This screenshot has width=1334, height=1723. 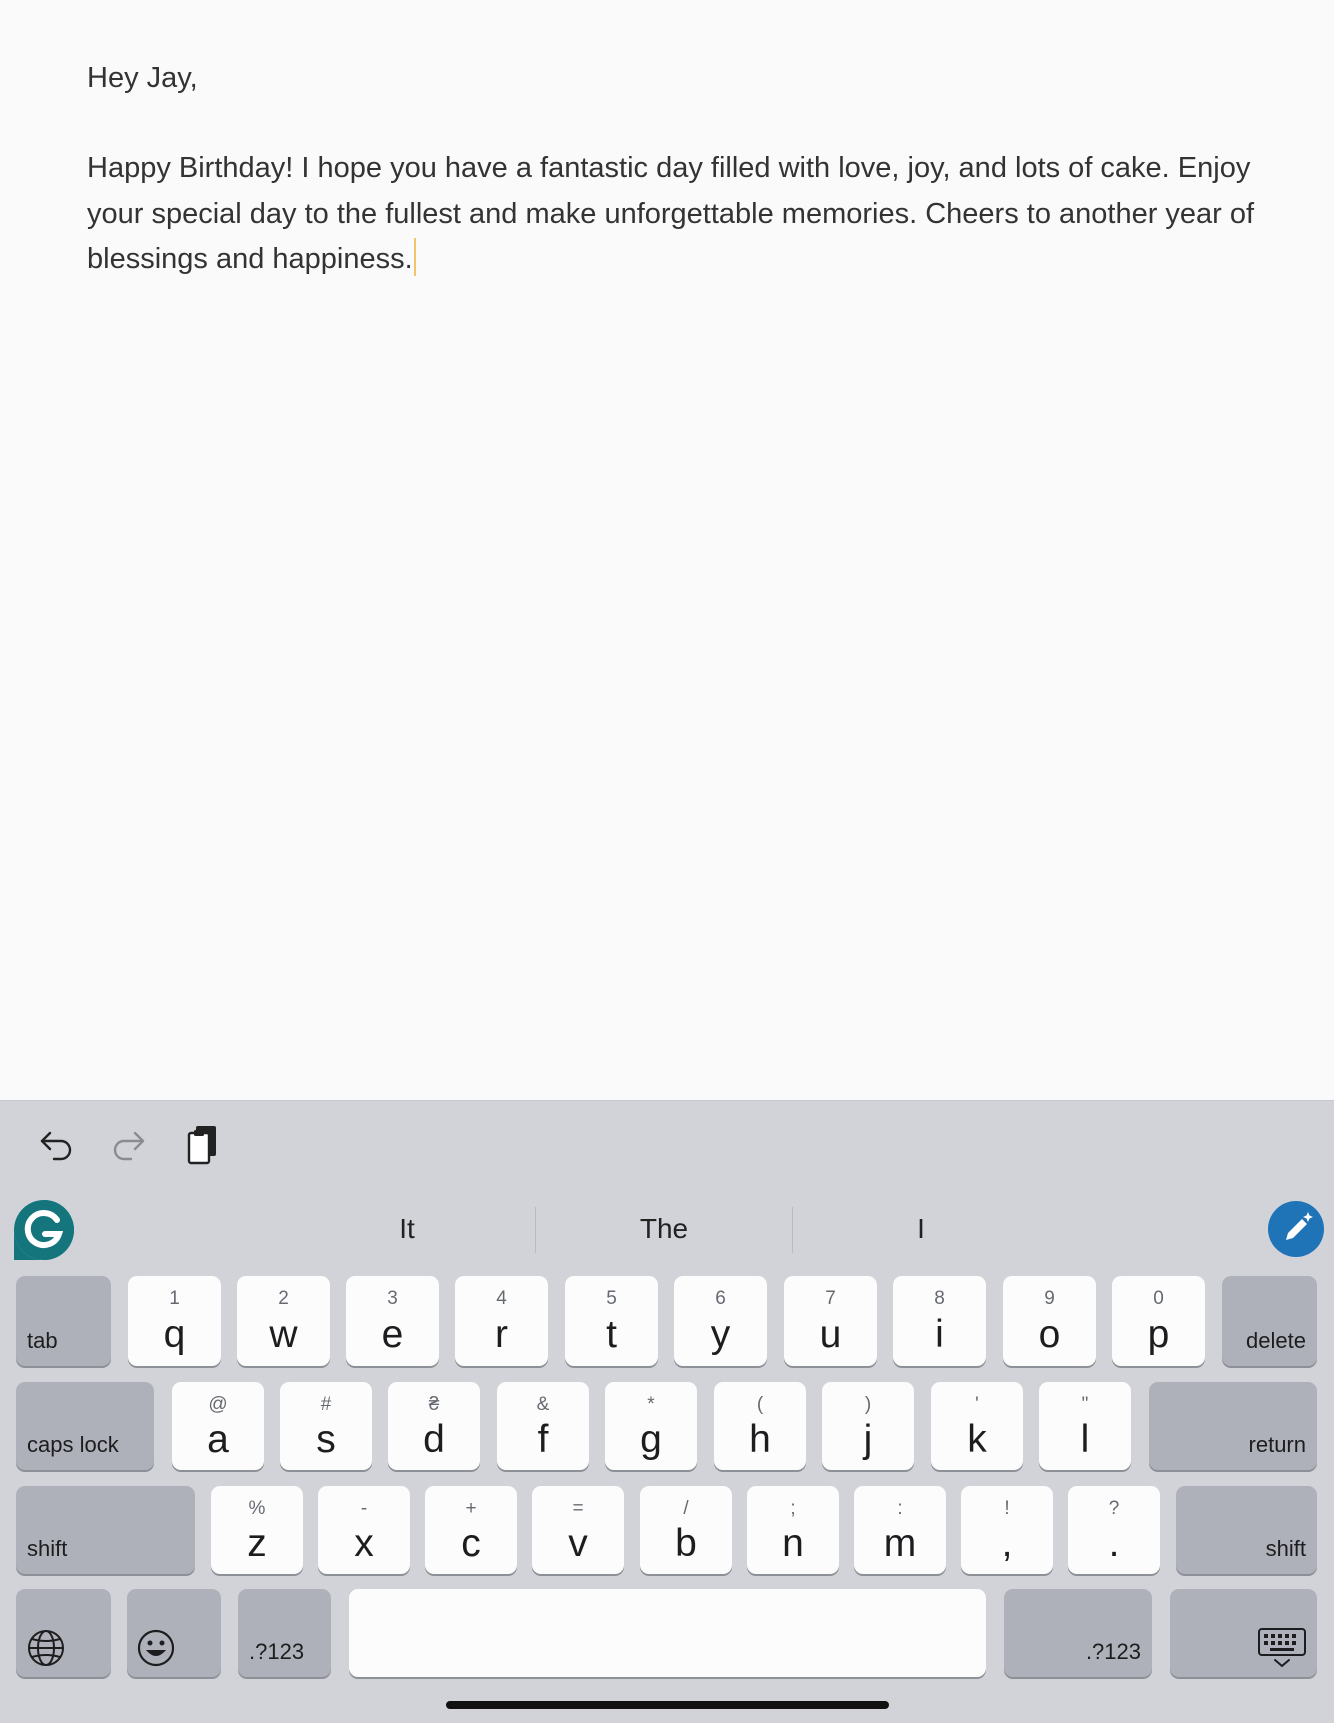 I want to click on key-secondary: 4, so click(x=501, y=1298).